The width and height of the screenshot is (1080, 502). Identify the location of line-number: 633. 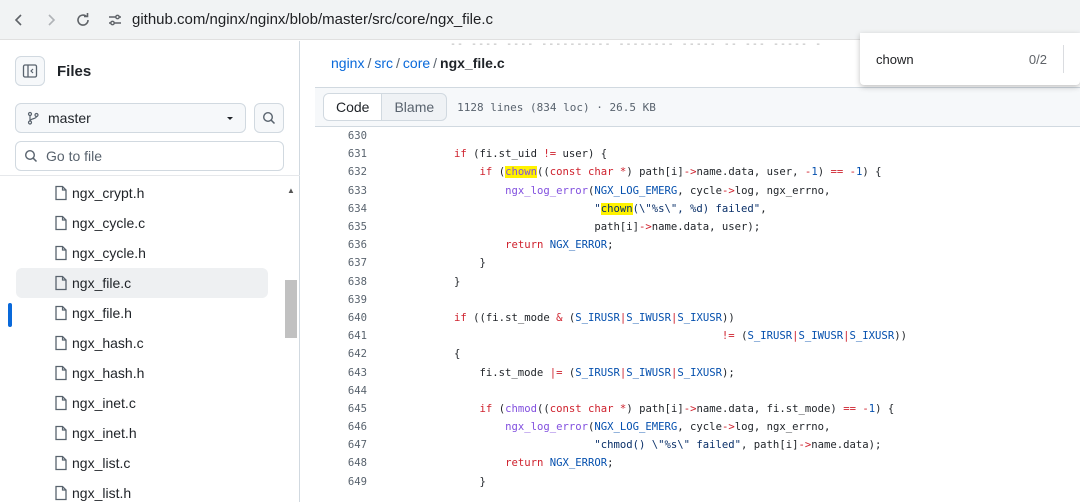
(341, 191).